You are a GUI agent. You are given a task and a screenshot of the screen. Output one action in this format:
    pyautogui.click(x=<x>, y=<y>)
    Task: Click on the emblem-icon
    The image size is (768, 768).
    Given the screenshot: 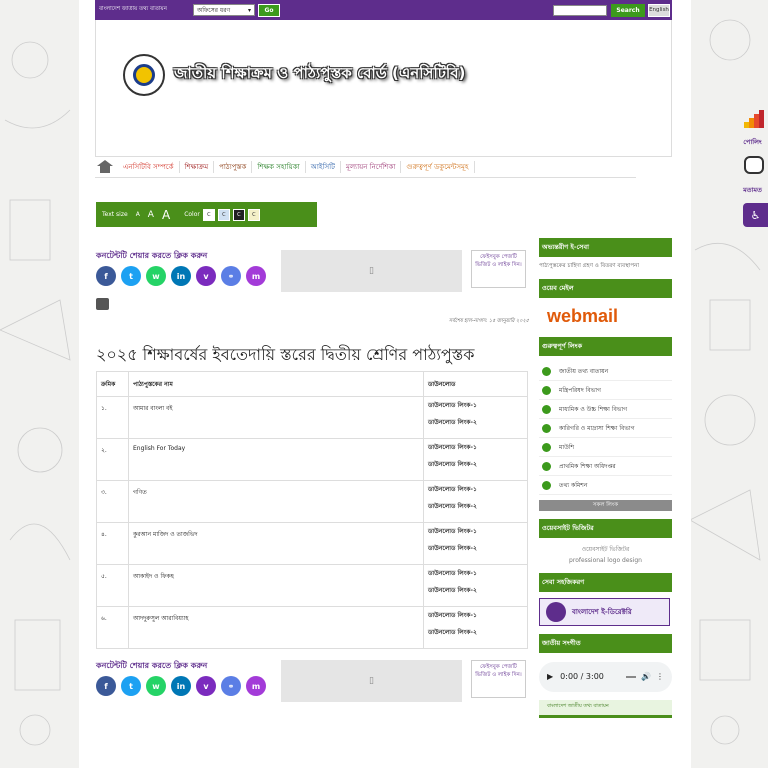 What is the action you would take?
    pyautogui.click(x=556, y=611)
    